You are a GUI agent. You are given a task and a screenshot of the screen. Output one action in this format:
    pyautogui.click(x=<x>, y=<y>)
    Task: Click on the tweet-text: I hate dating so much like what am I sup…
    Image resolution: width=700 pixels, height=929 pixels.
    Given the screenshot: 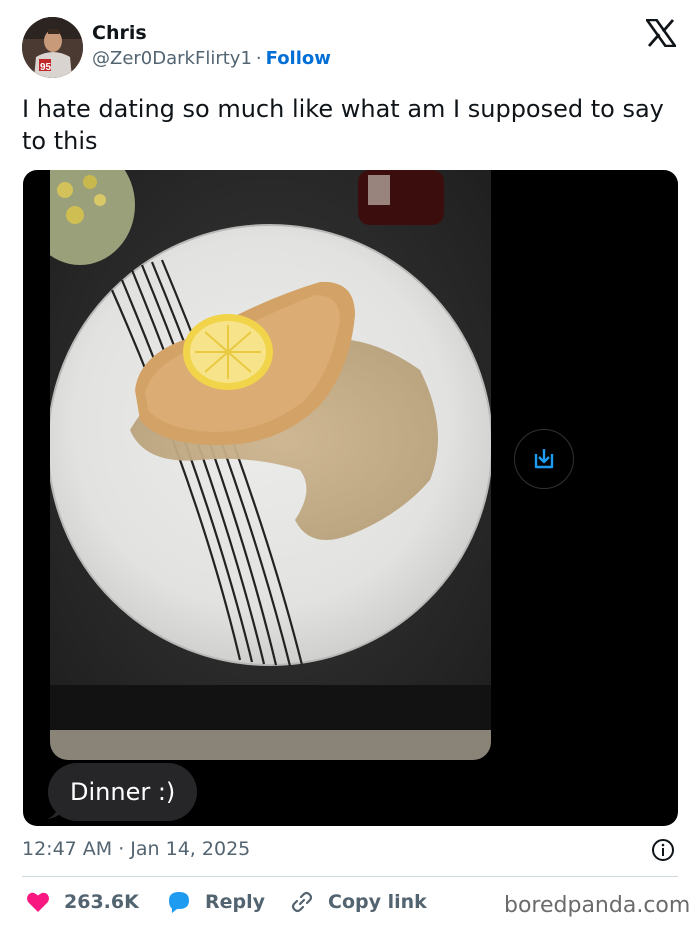 What is the action you would take?
    pyautogui.click(x=343, y=125)
    